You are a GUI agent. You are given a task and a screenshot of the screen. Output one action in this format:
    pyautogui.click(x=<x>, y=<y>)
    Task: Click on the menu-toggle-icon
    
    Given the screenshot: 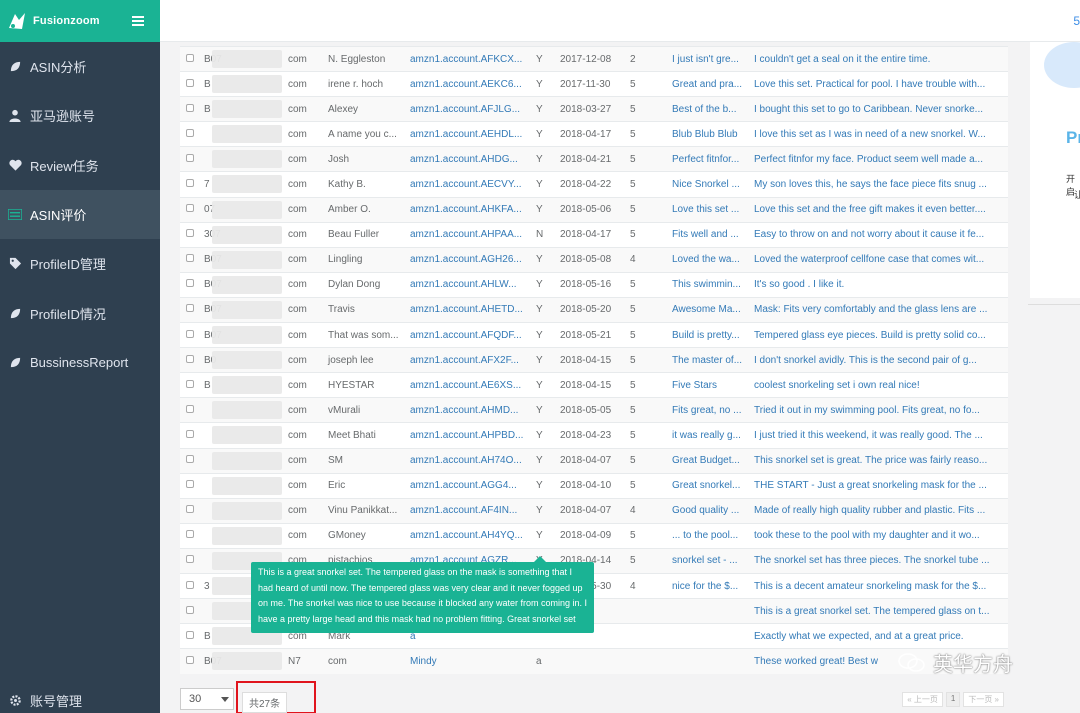 What is the action you would take?
    pyautogui.click(x=138, y=21)
    